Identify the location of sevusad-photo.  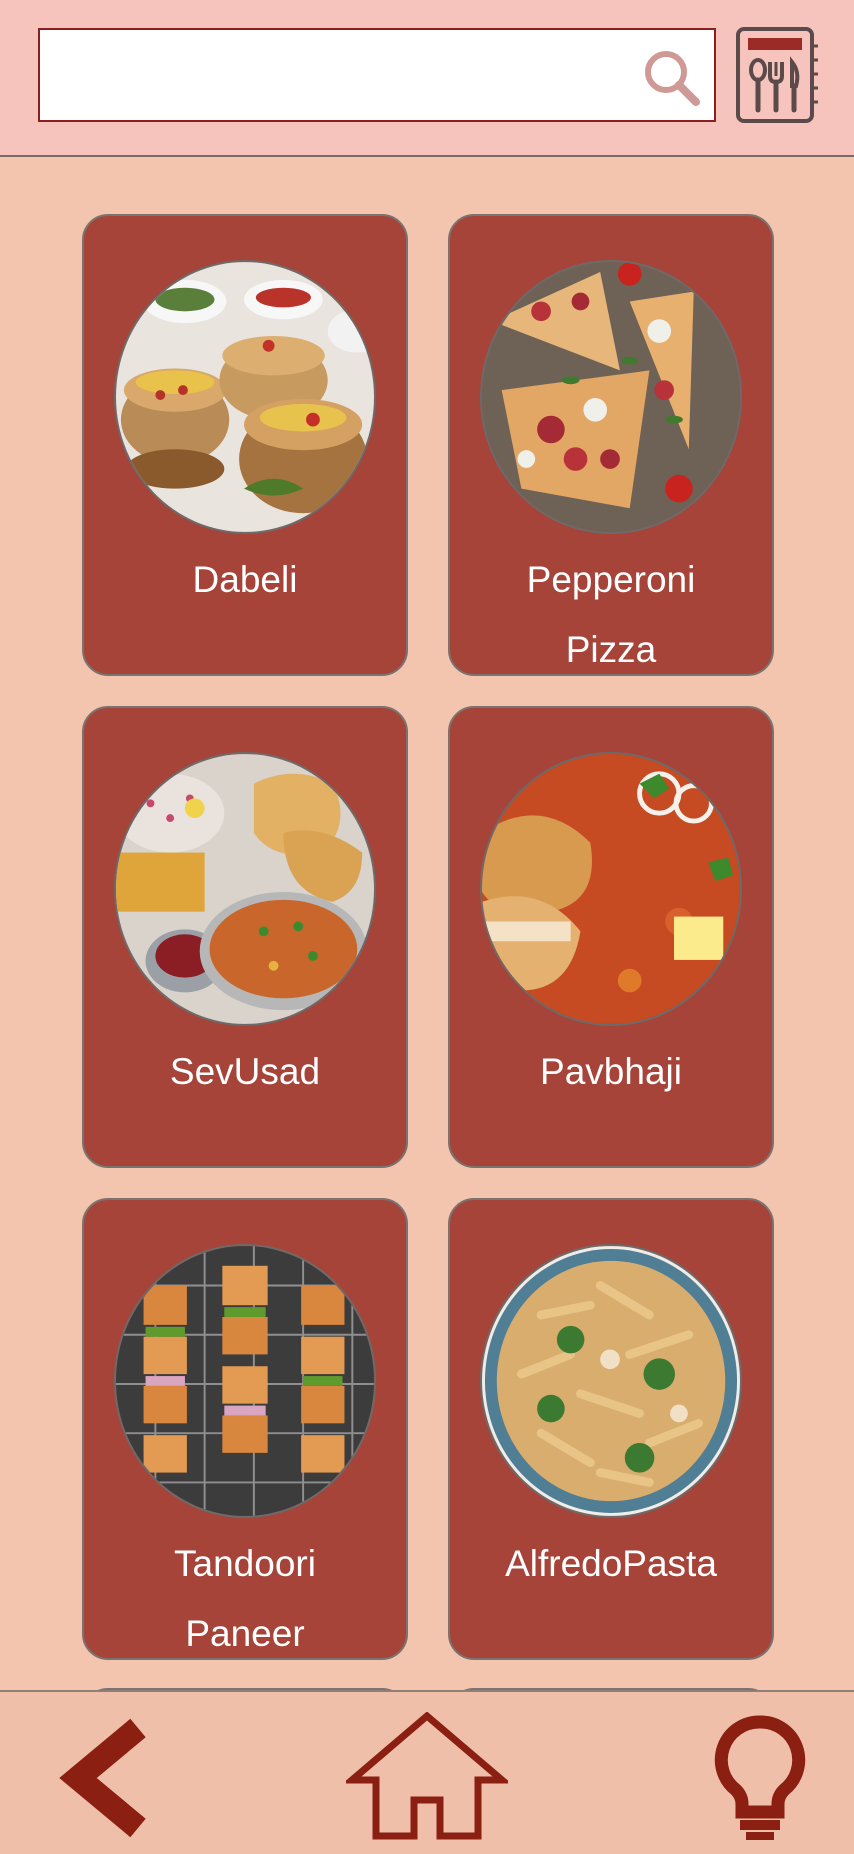
(245, 889).